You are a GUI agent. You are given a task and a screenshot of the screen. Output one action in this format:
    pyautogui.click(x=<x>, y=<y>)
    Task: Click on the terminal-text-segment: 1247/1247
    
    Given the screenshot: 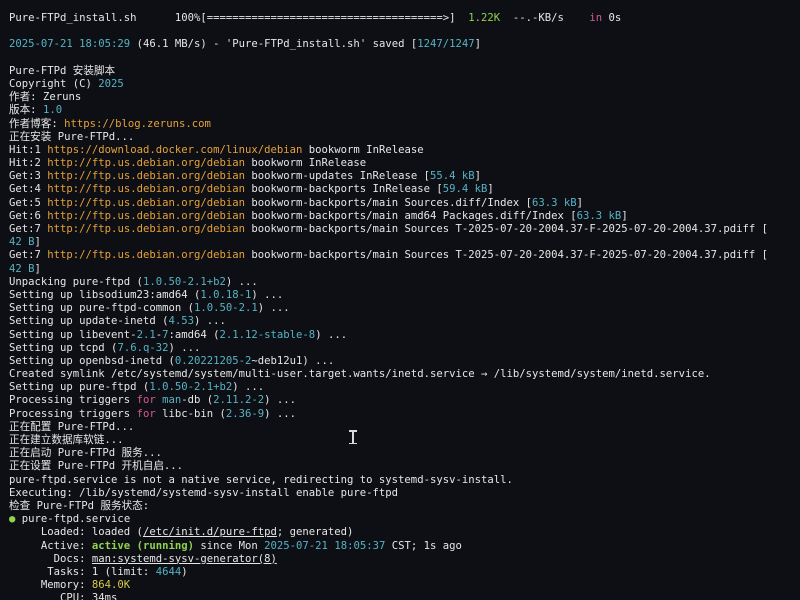 What is the action you would take?
    pyautogui.click(x=446, y=44)
    